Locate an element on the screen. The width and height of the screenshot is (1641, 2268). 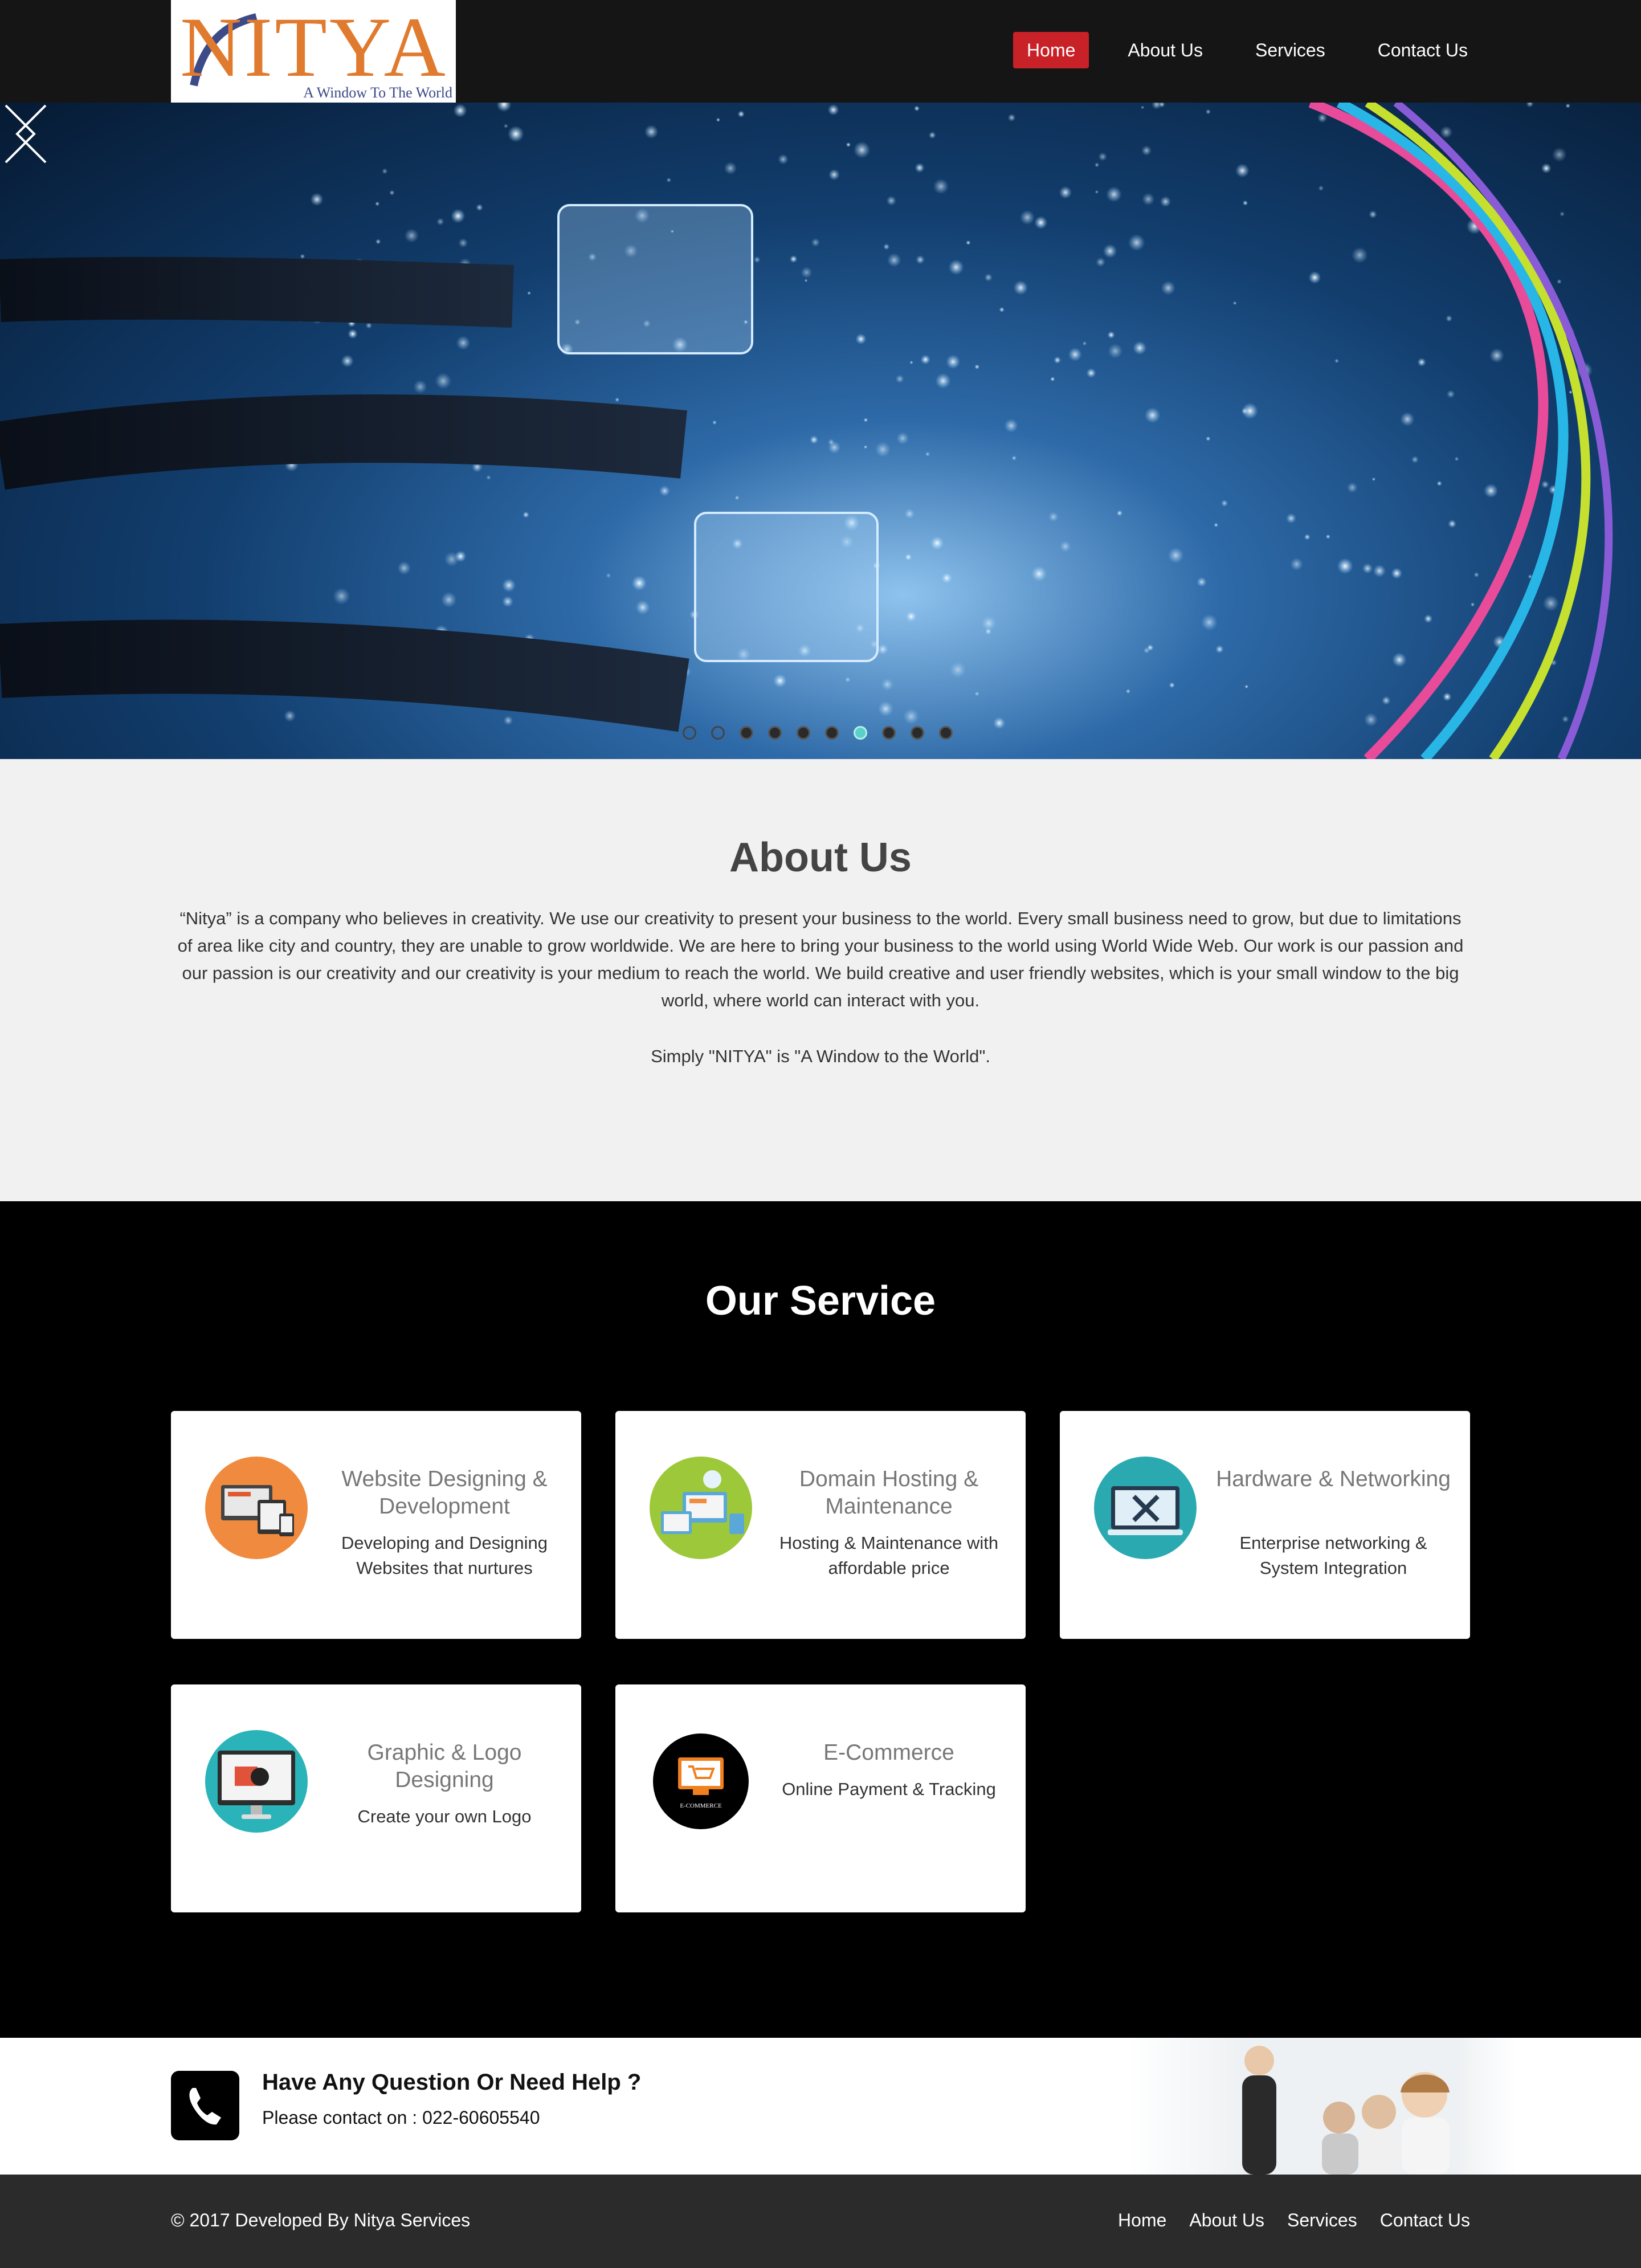
service-desc: Create your own Logo is located at coordinates (444, 1816).